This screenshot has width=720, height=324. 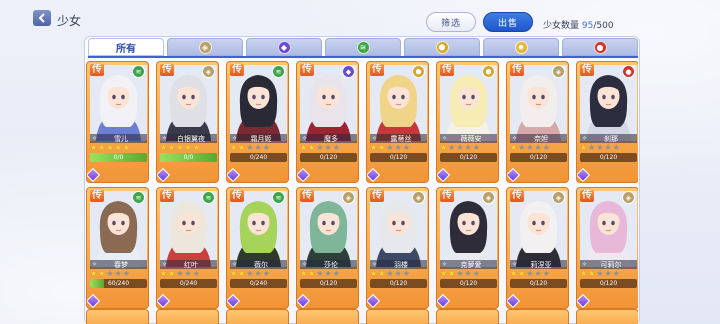 What do you see at coordinates (331, 138) in the screenshot?
I see `character-name: 魔多` at bounding box center [331, 138].